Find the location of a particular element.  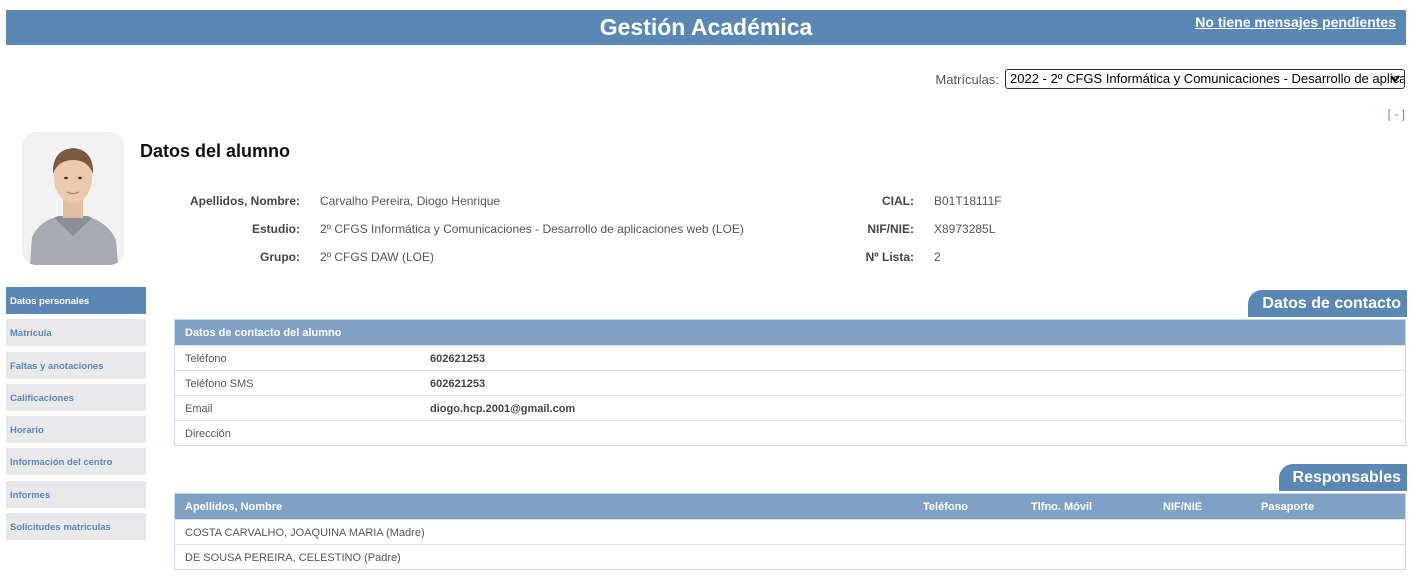

contact-label: Teléfono SMS is located at coordinates (219, 384).